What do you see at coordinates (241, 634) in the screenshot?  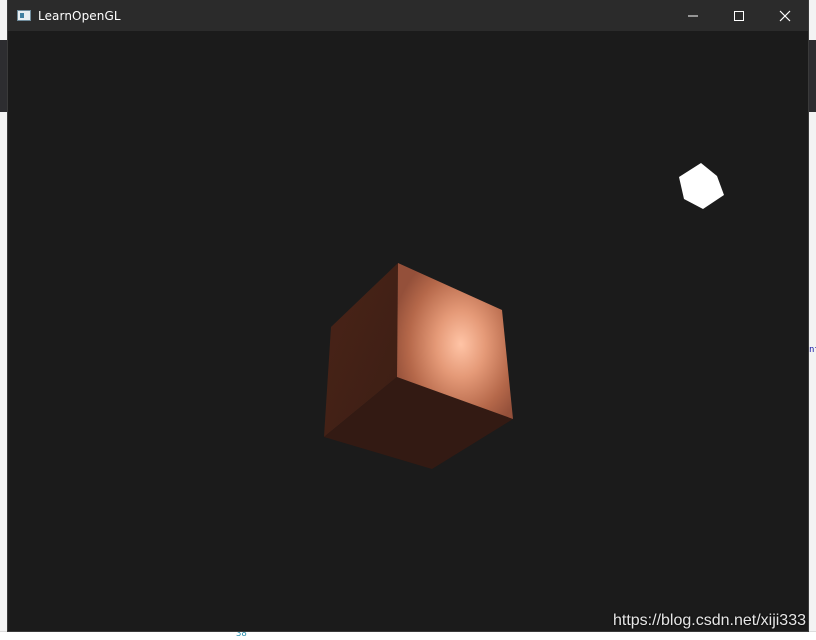 I see `background-line-number: 38` at bounding box center [241, 634].